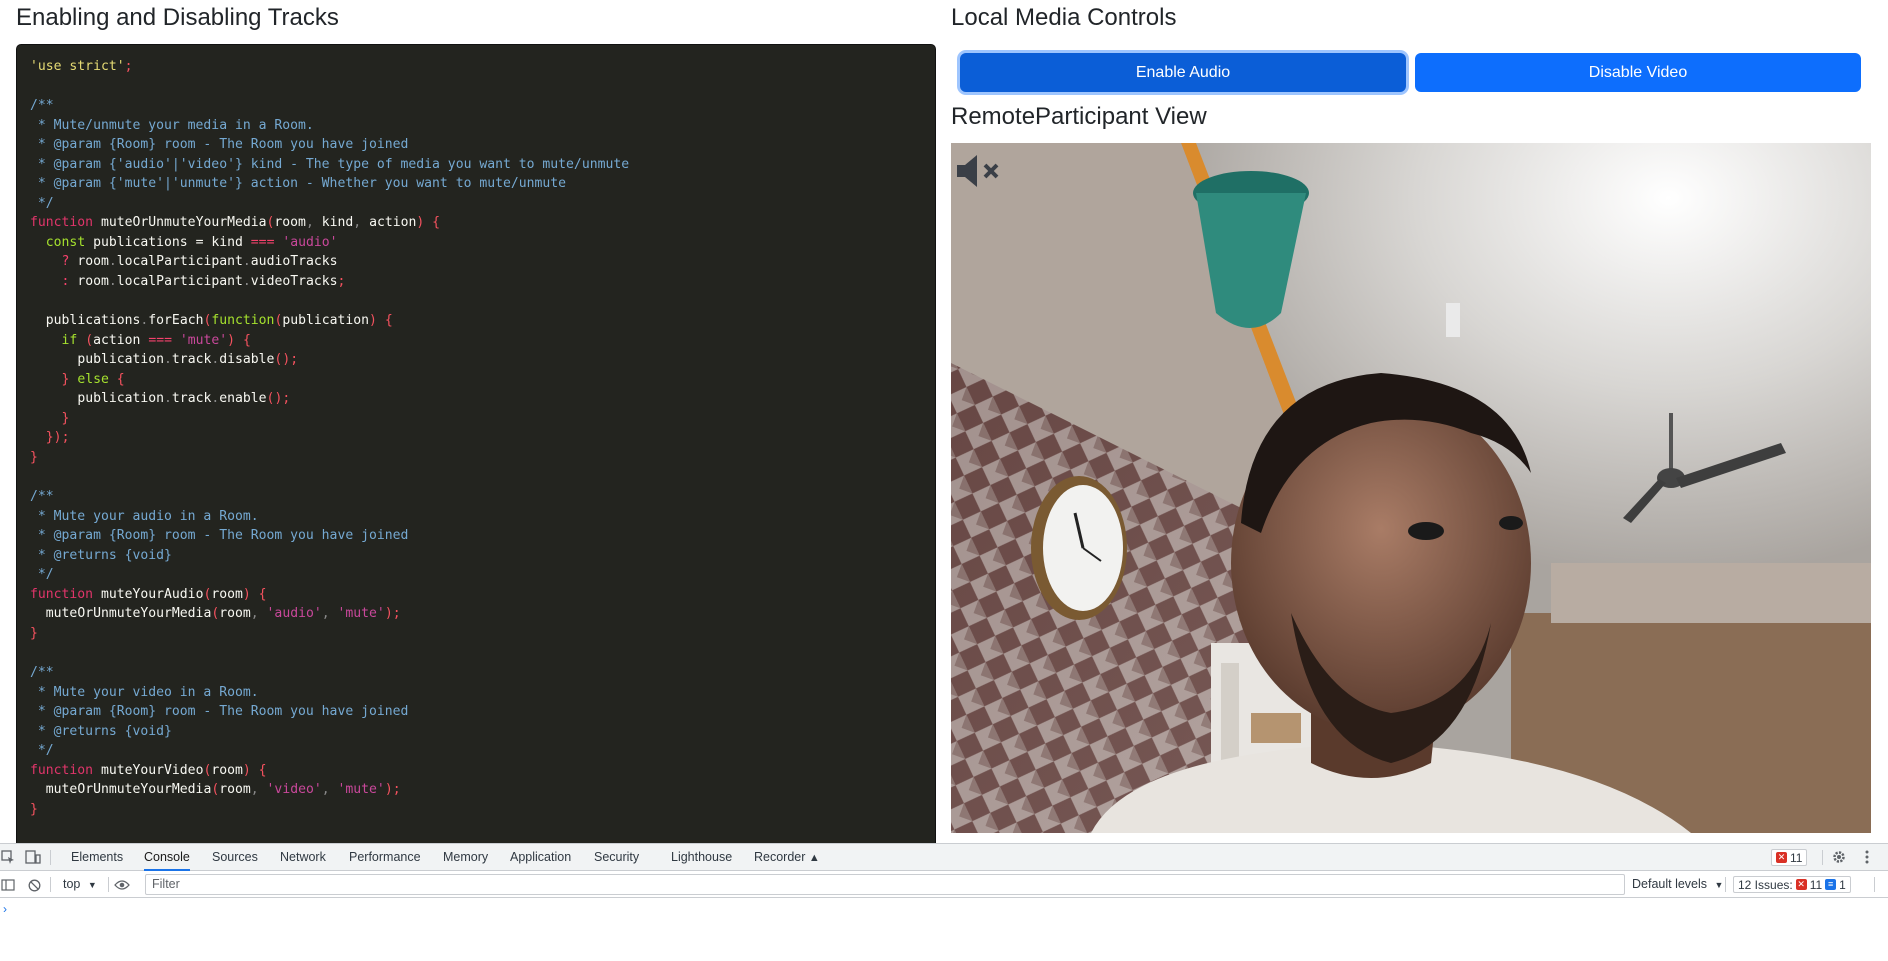 This screenshot has height=961, width=1888. What do you see at coordinates (177, 17) in the screenshot?
I see `code-section-title: Enabling and Disabling Tracks` at bounding box center [177, 17].